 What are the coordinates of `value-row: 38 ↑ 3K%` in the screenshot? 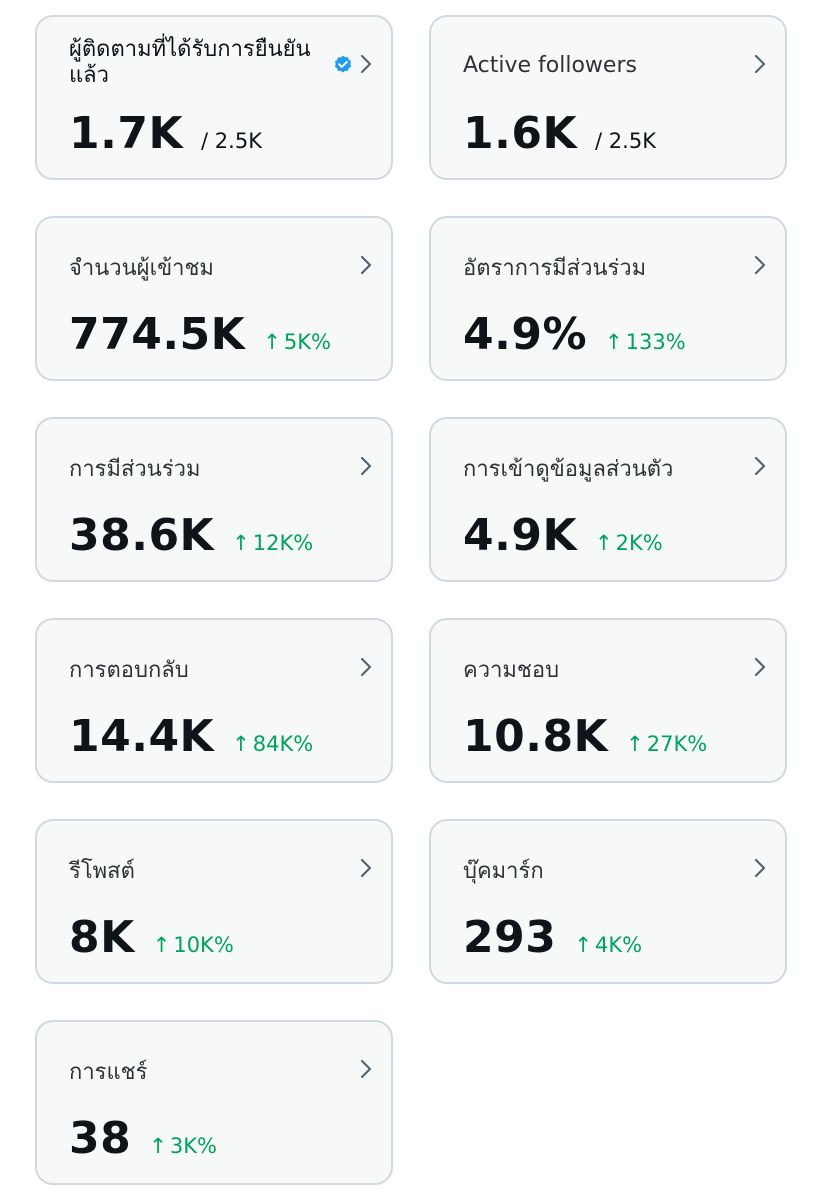 It's located at (143, 1139).